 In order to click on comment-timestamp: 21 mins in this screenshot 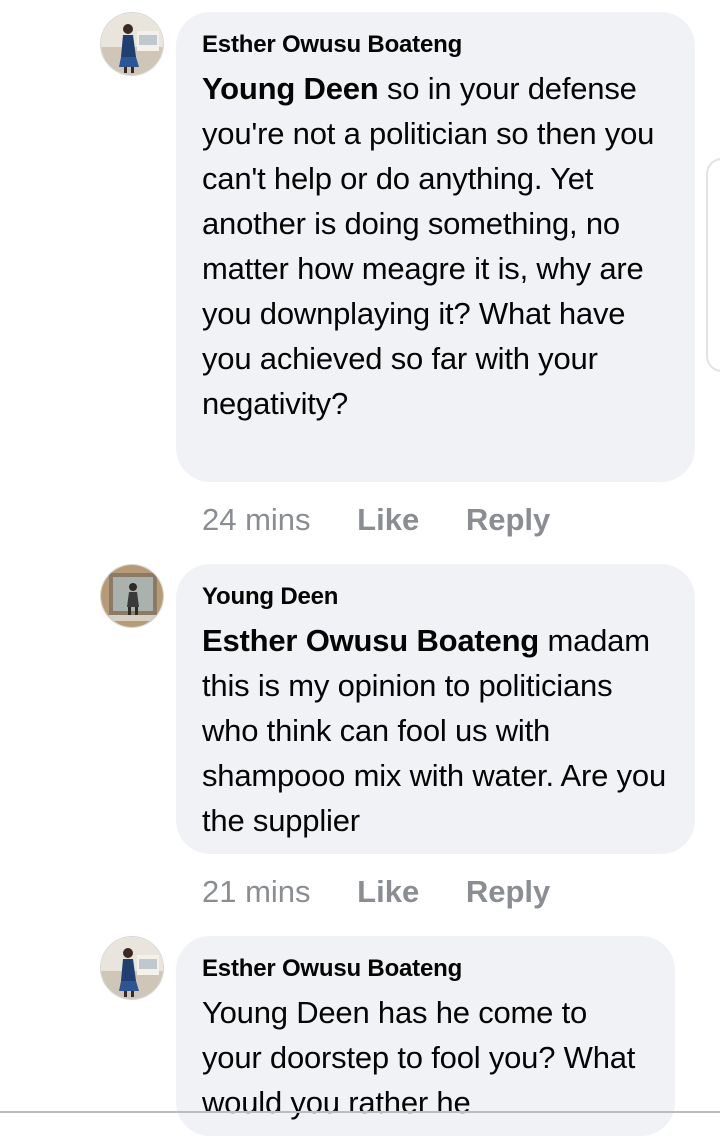, I will do `click(256, 891)`.